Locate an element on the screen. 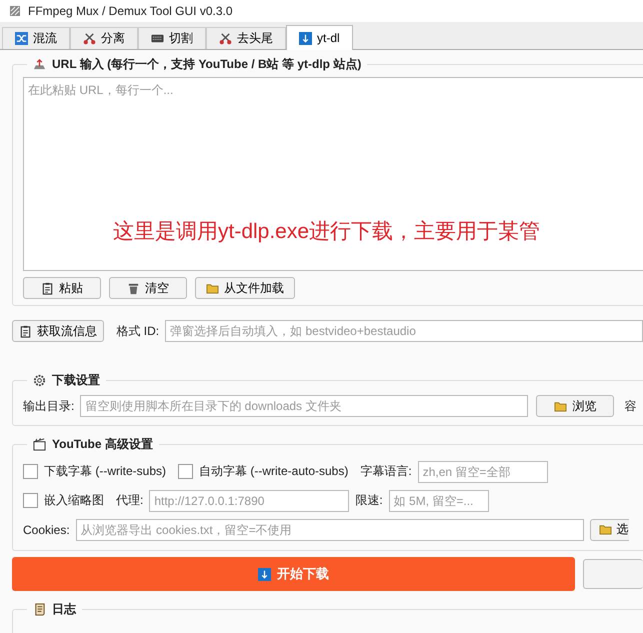 This screenshot has width=643, height=633. cut-label: 容 is located at coordinates (630, 406).